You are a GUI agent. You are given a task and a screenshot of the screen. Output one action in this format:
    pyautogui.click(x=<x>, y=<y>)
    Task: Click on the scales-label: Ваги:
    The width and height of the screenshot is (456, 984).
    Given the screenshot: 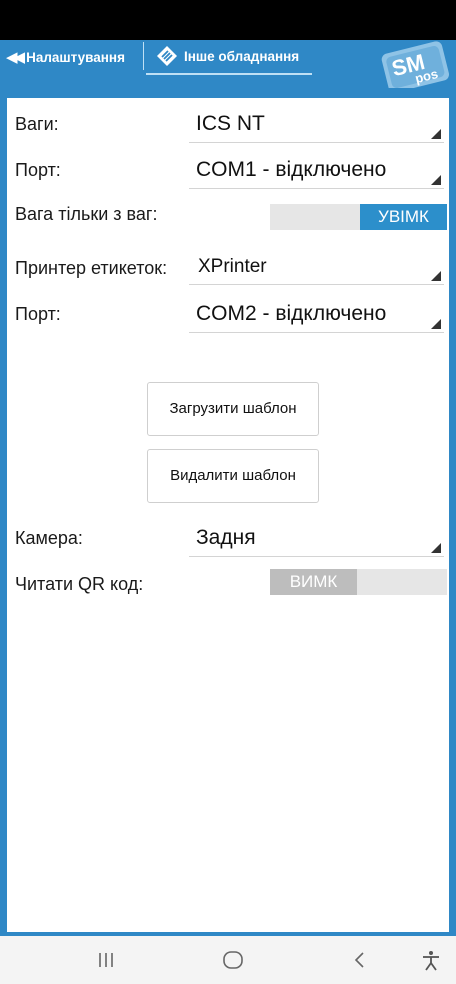 What is the action you would take?
    pyautogui.click(x=37, y=124)
    